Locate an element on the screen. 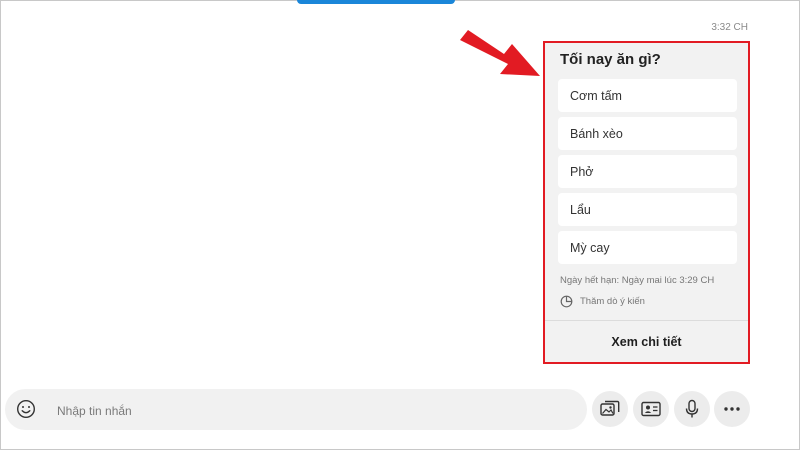 The height and width of the screenshot is (450, 800). image-gallery-icon is located at coordinates (610, 408).